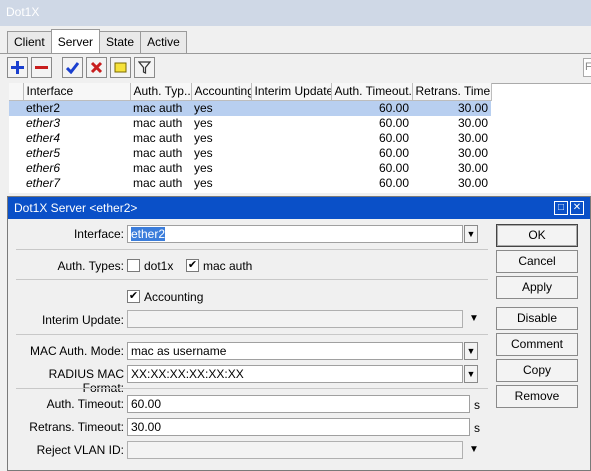  I want to click on auth-timeout-unit: s, so click(477, 405).